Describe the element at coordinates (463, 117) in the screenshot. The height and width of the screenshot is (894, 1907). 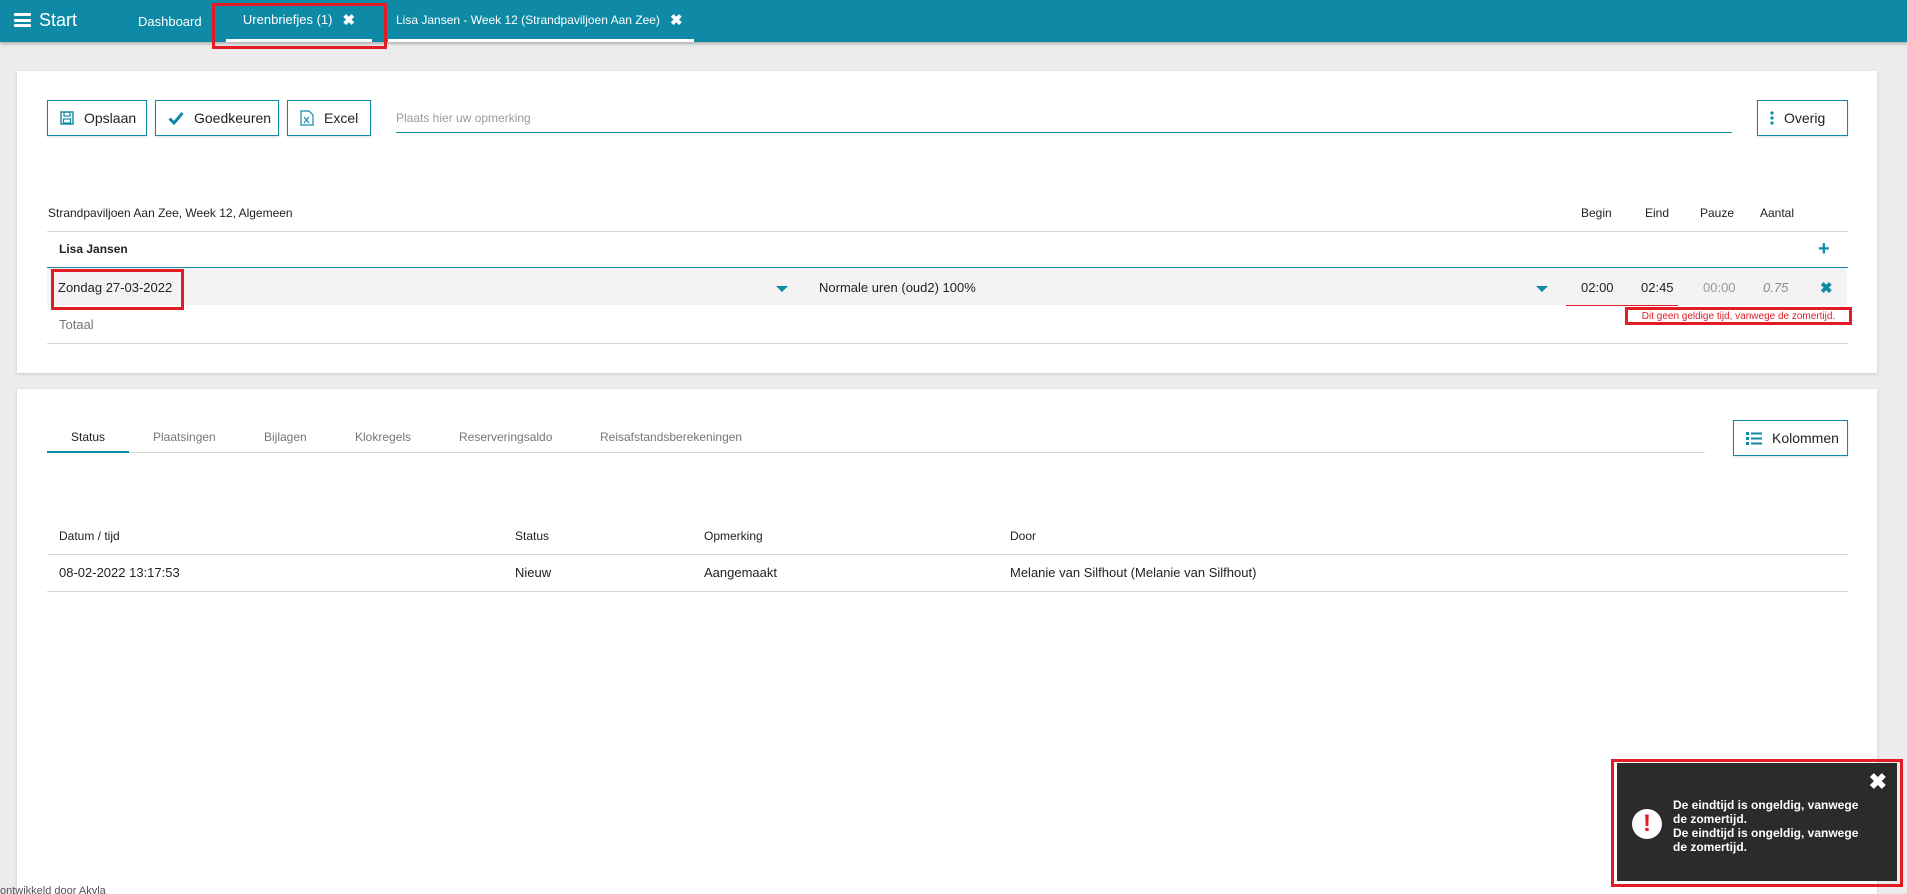
I see `remark-placeholder: Plaats hier uw opmerking` at that location.